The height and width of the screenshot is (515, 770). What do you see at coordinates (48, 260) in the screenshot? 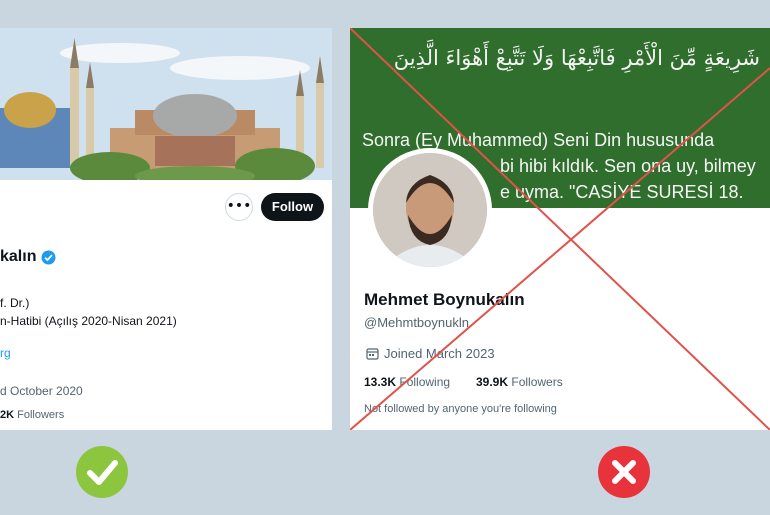
I see `verified-badge-icon` at bounding box center [48, 260].